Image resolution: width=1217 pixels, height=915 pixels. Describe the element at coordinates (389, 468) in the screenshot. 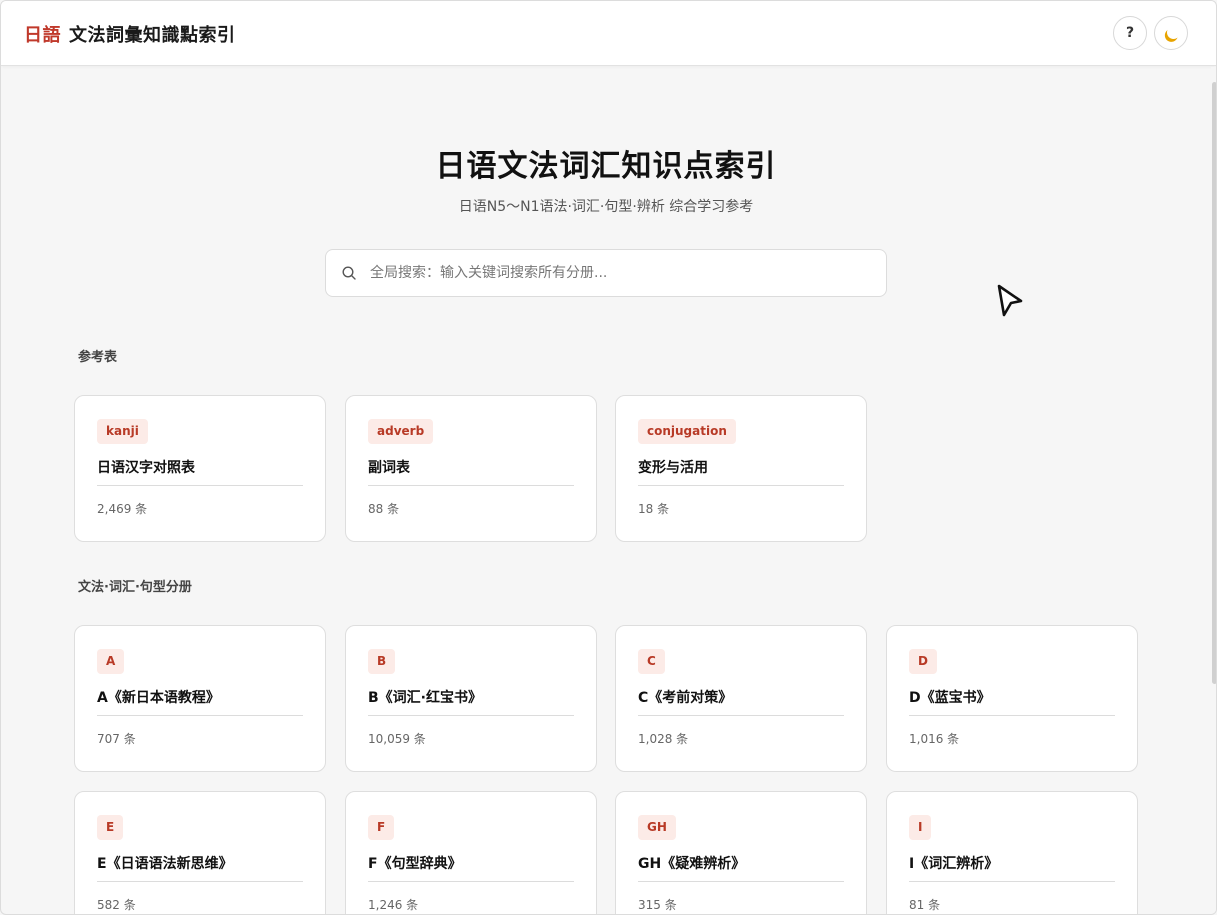

I see `card-title: 副词表` at that location.